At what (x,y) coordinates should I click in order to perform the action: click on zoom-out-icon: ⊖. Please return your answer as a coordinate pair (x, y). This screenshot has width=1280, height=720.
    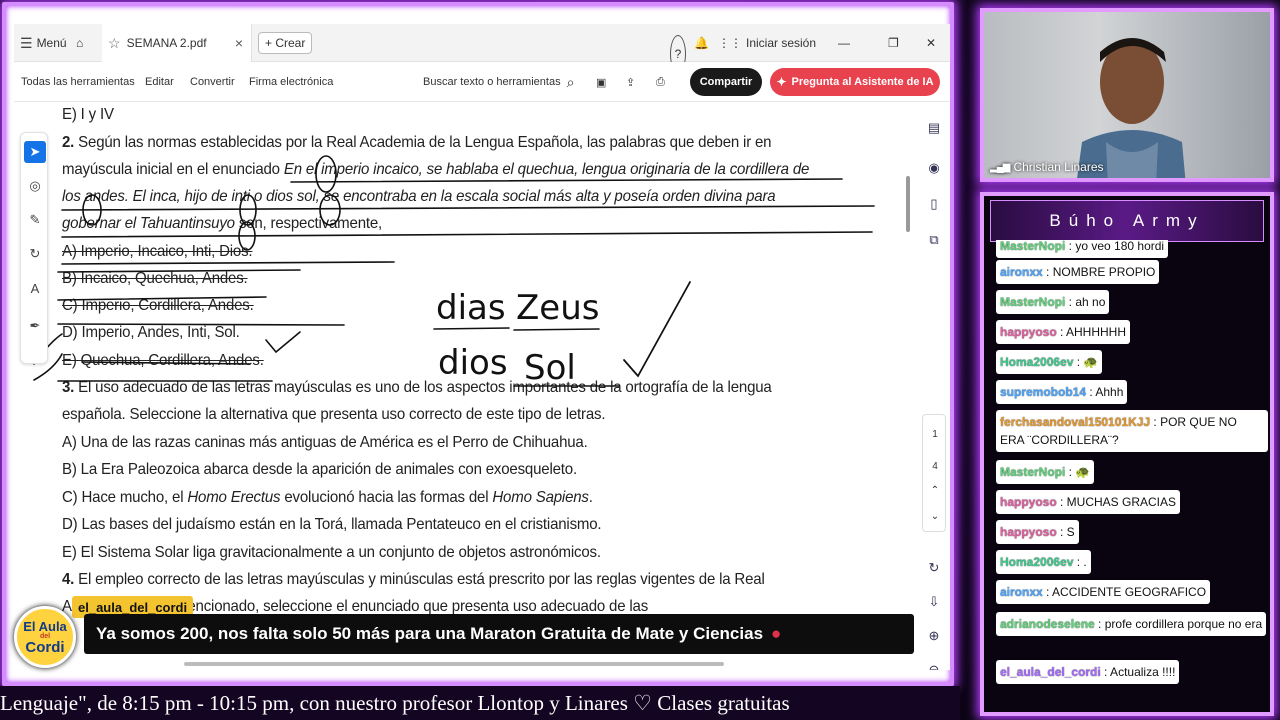
    Looking at the image, I should click on (934, 665).